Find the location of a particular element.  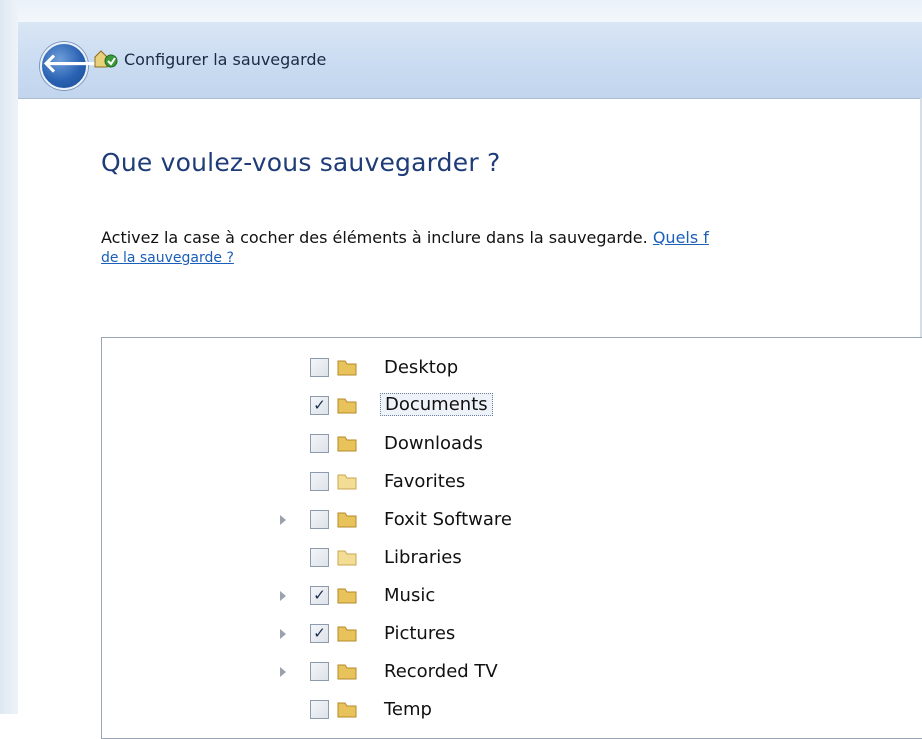

tree-item-foxit-software: Foxit Software is located at coordinates (402, 521).